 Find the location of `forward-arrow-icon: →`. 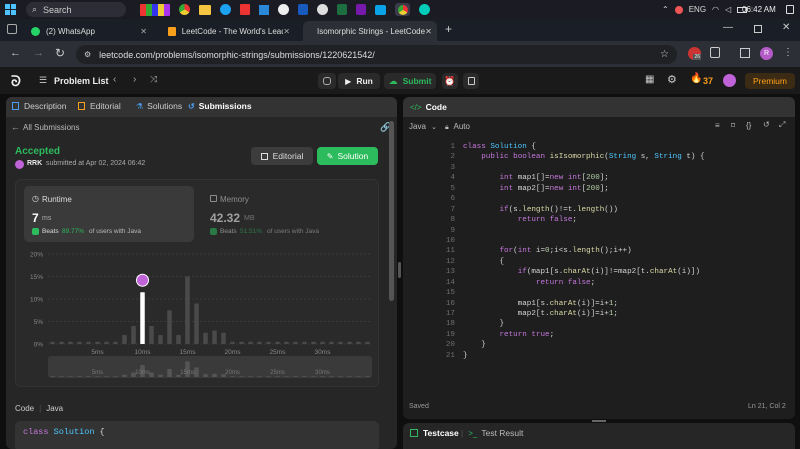

forward-arrow-icon: → is located at coordinates (38, 53).